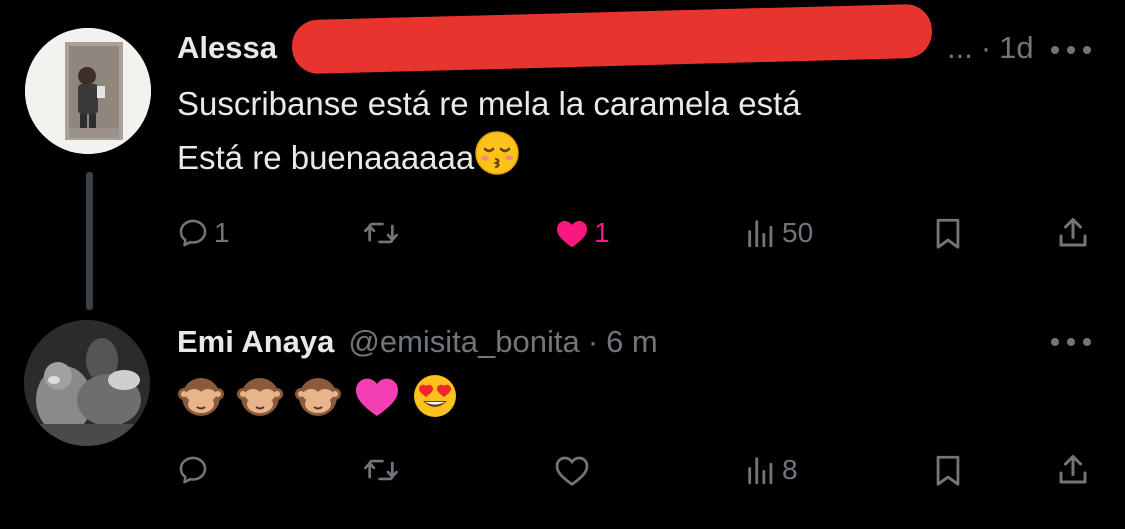  Describe the element at coordinates (572, 234) in the screenshot. I see `heart-filled-icon` at that location.